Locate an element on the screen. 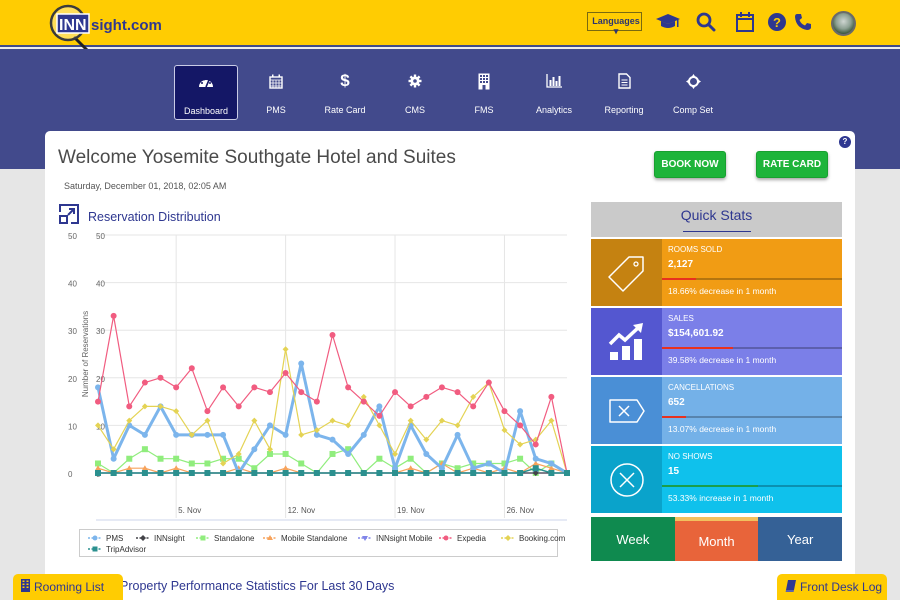  front-desk-log-button: Front Desk Log is located at coordinates (832, 587).